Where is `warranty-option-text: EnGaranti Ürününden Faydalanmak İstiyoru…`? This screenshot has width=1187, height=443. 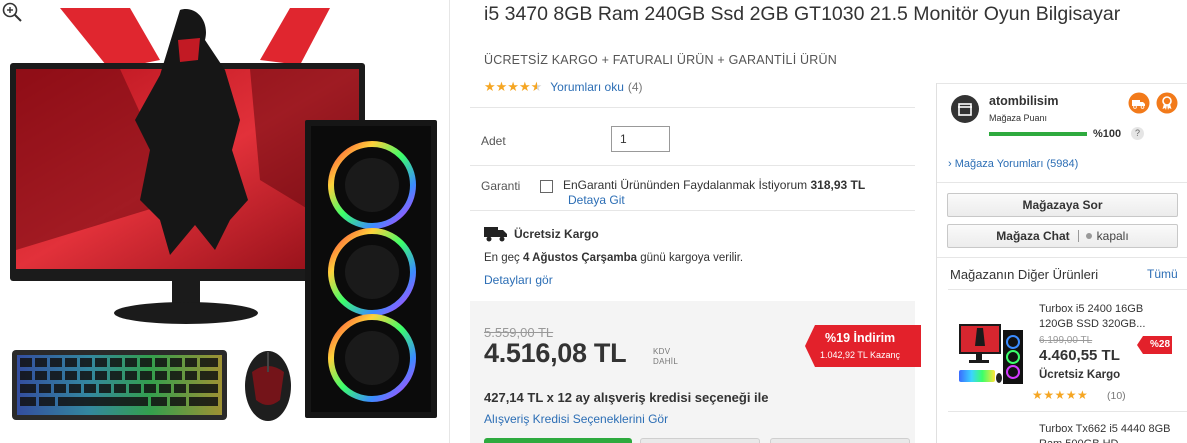 warranty-option-text: EnGaranti Ürününden Faydalanmak İstiyoru… is located at coordinates (685, 185).